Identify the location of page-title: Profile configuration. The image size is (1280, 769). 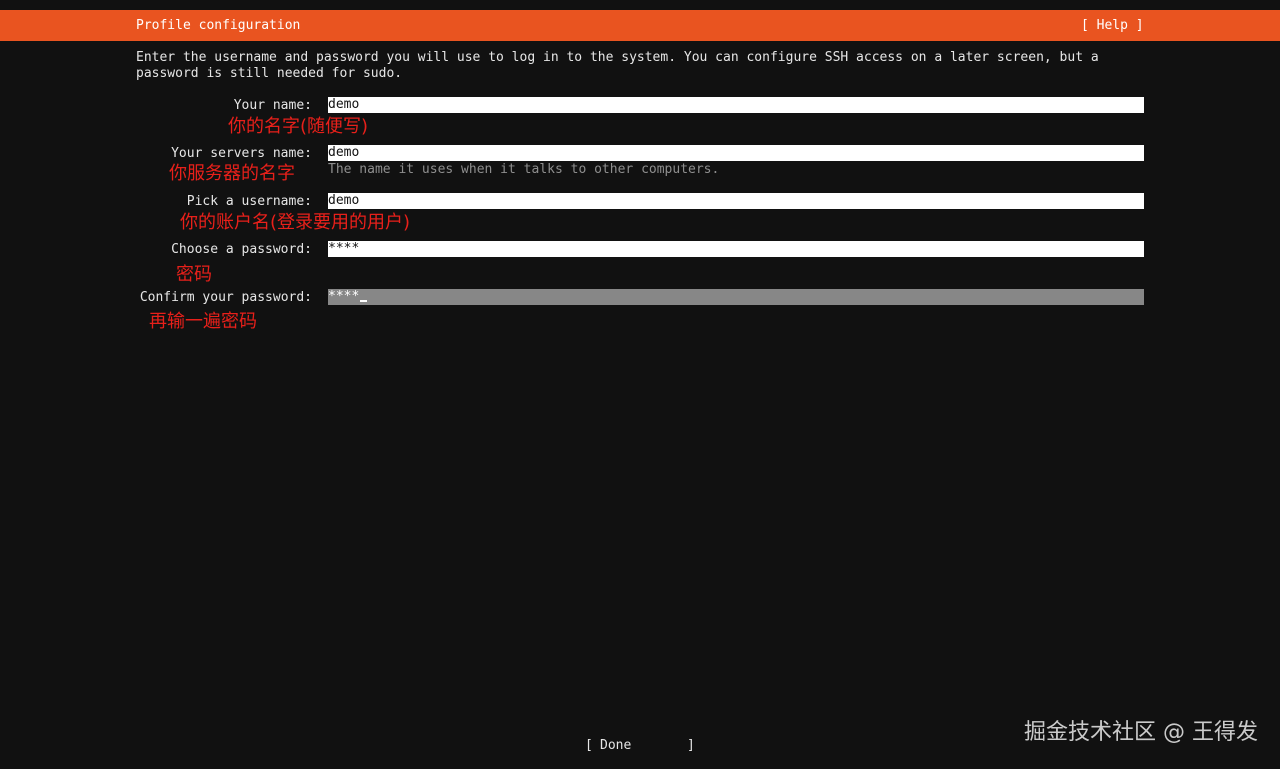
(218, 25).